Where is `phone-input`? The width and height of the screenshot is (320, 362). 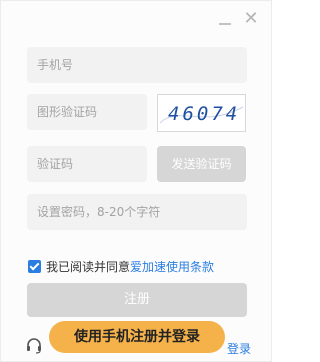 phone-input is located at coordinates (137, 65).